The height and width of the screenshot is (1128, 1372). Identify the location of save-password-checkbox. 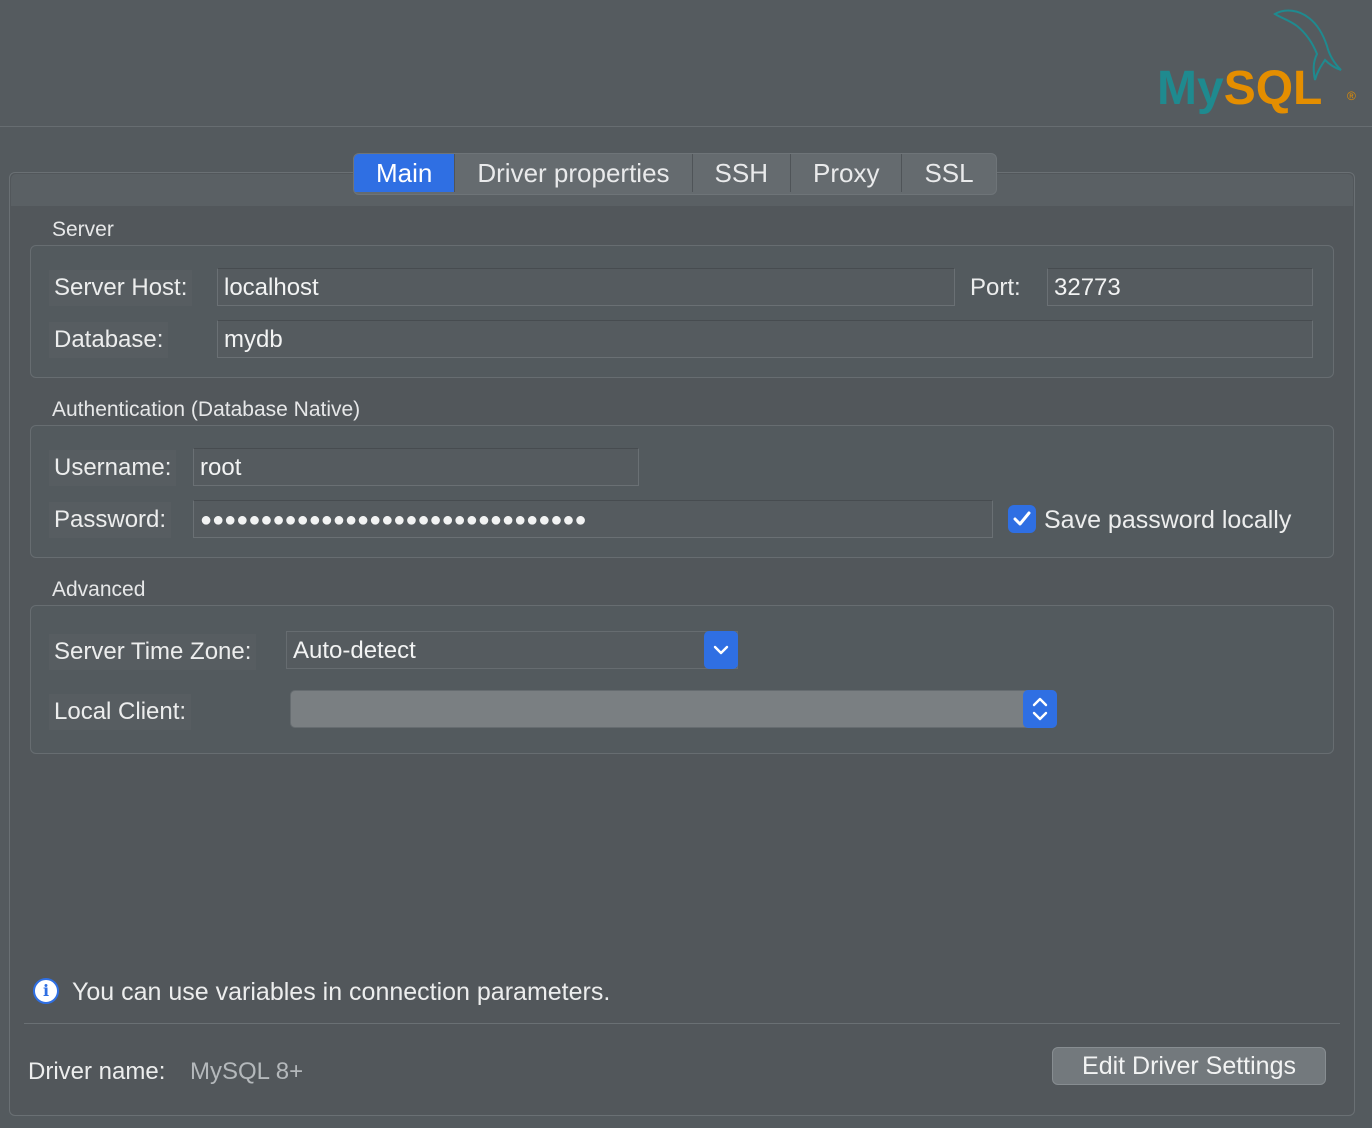
(1022, 519).